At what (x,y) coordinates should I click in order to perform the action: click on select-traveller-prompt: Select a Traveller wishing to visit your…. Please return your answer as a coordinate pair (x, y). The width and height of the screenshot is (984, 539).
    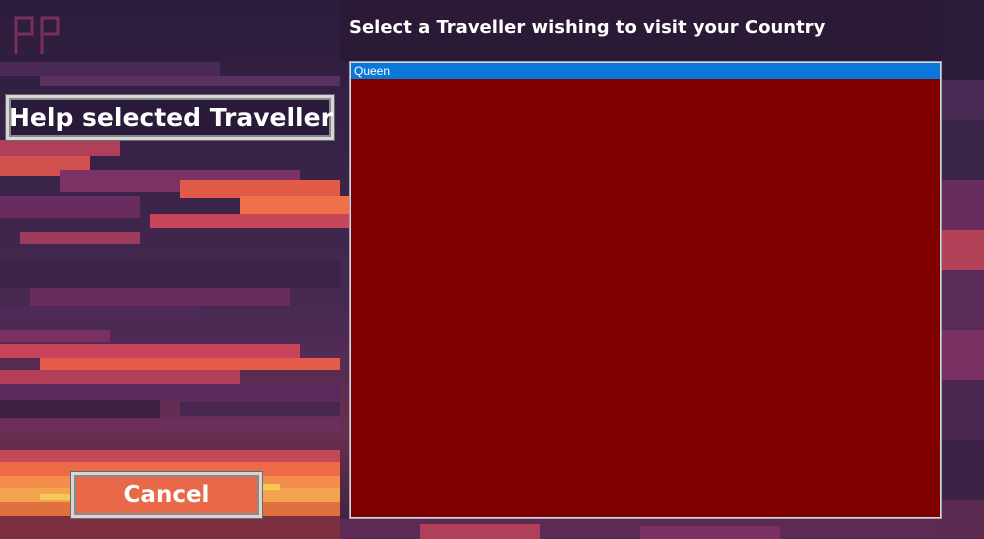
    Looking at the image, I should click on (587, 27).